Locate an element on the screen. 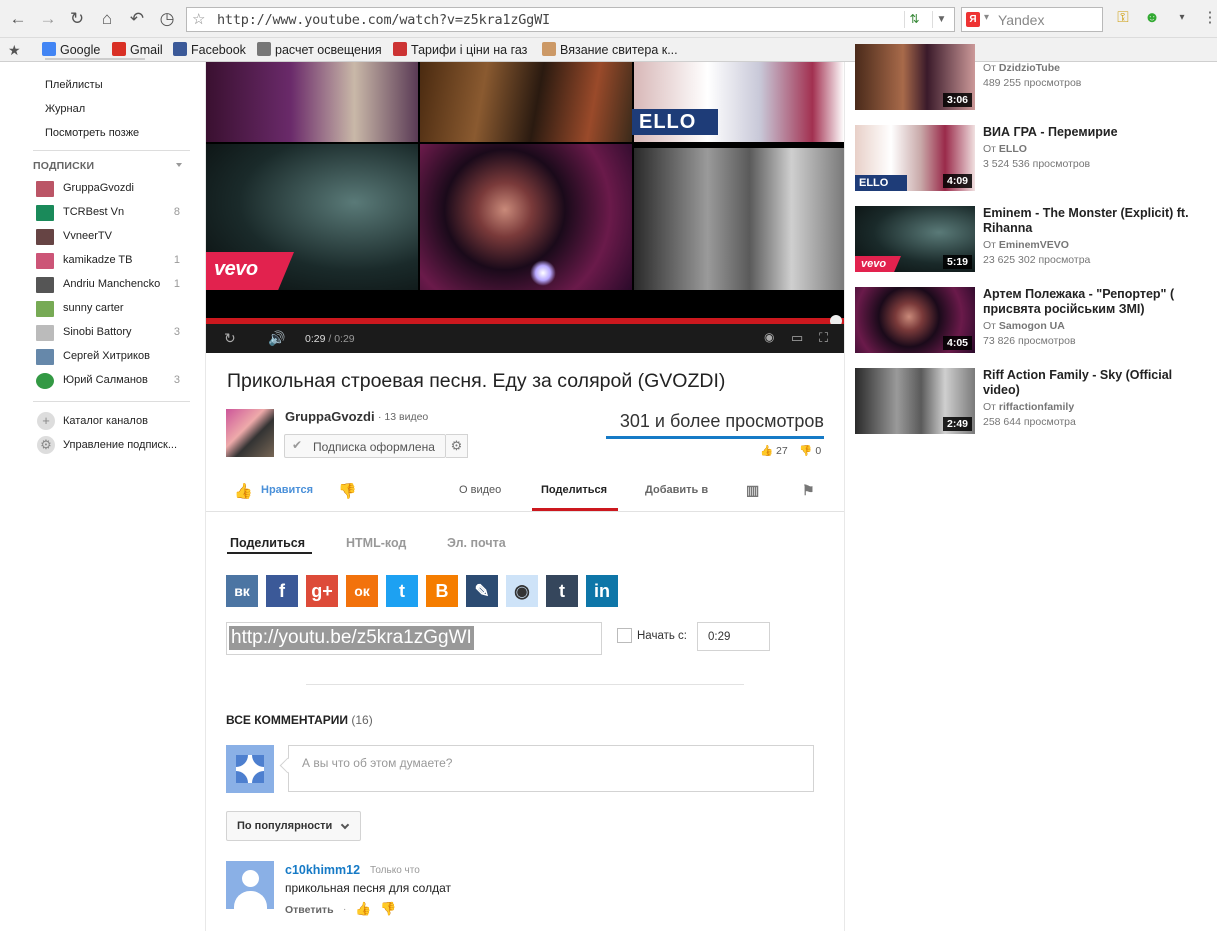 The width and height of the screenshot is (1217, 931). subscription-item: TCRBest Vn 8 is located at coordinates (116, 213).